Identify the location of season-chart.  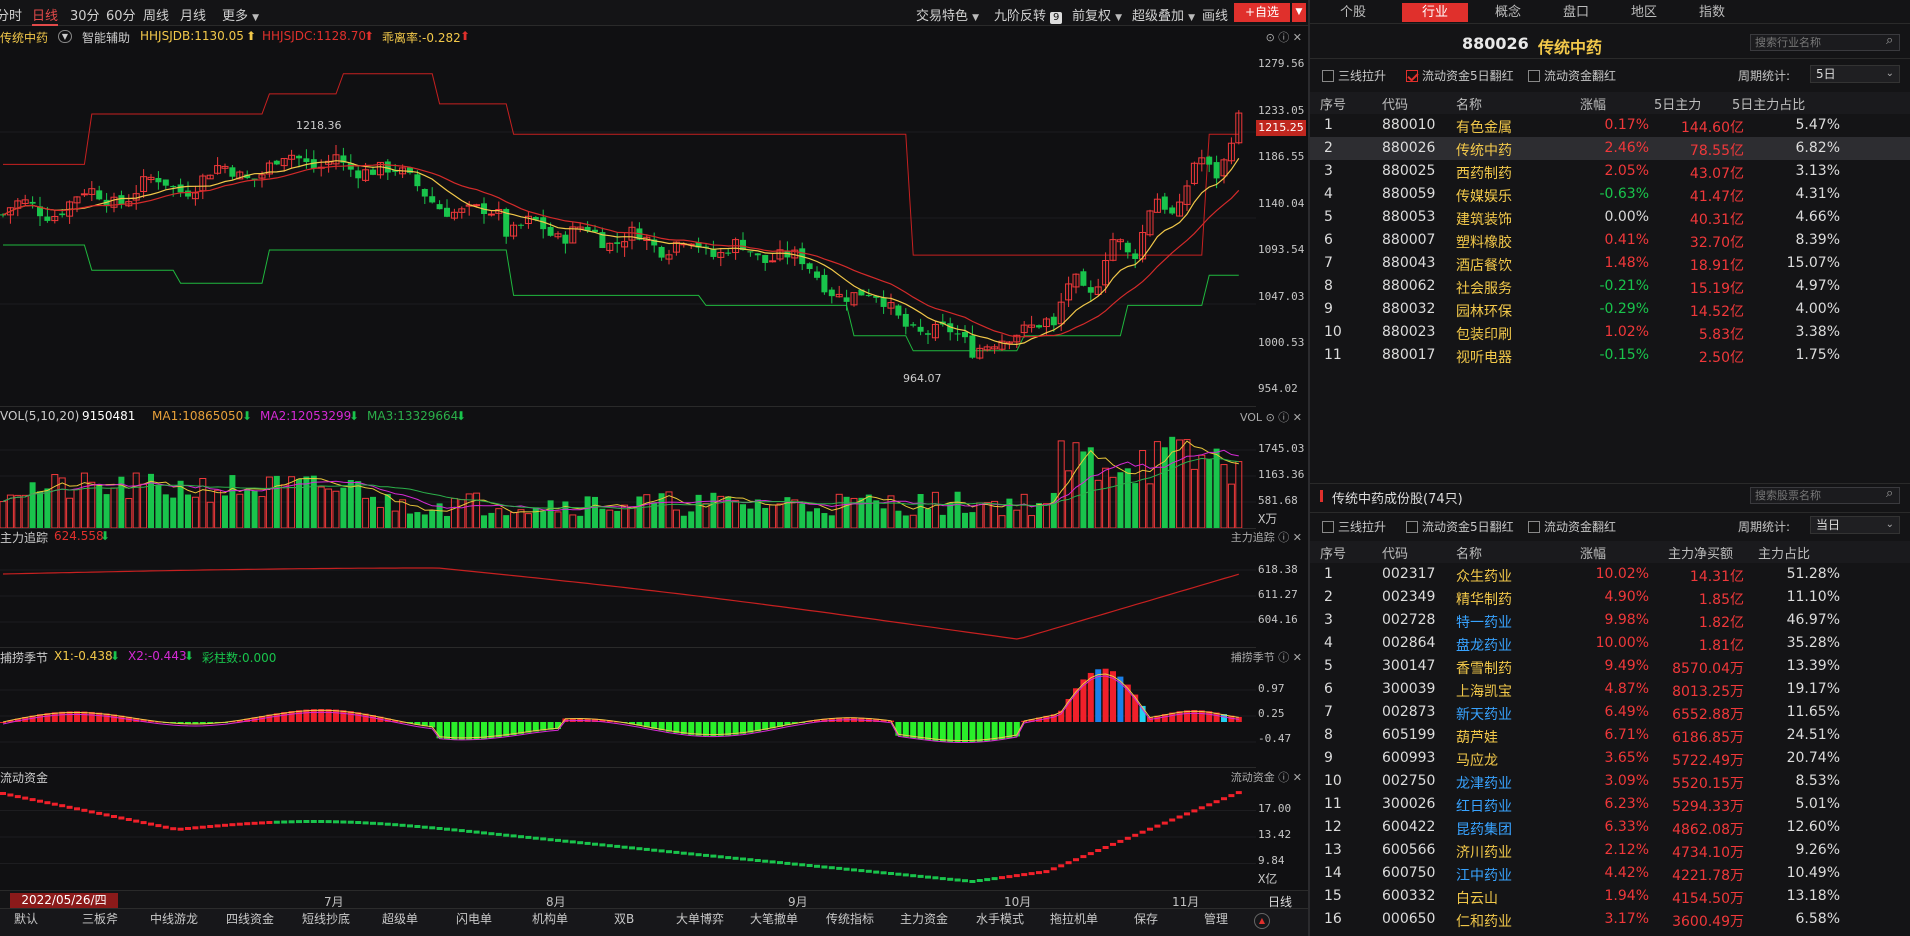
(628, 716).